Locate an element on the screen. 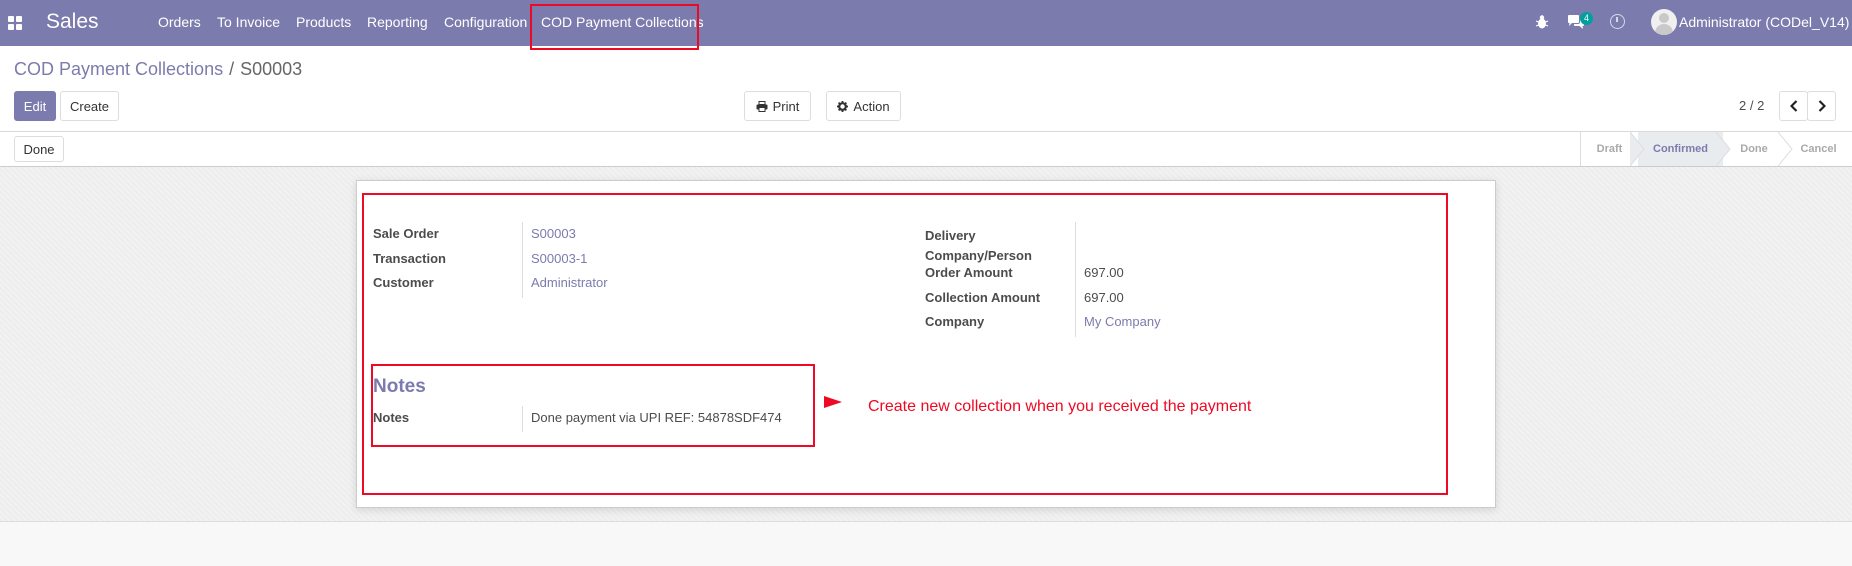 The height and width of the screenshot is (566, 1852). stage-confirmed: Confirmed is located at coordinates (1680, 149).